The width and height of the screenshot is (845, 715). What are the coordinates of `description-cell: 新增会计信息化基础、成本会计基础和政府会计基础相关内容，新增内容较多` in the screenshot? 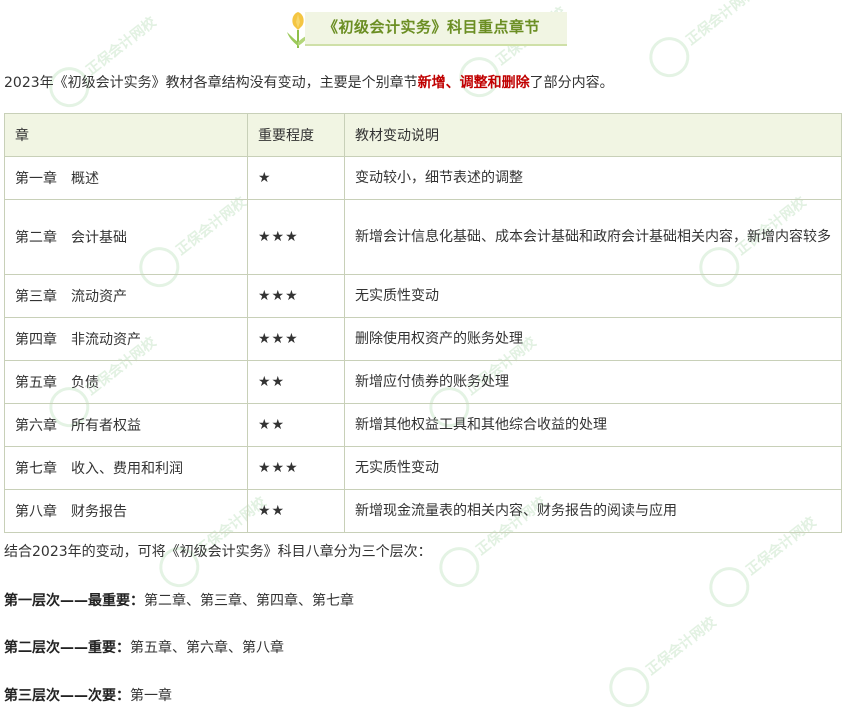 It's located at (593, 237).